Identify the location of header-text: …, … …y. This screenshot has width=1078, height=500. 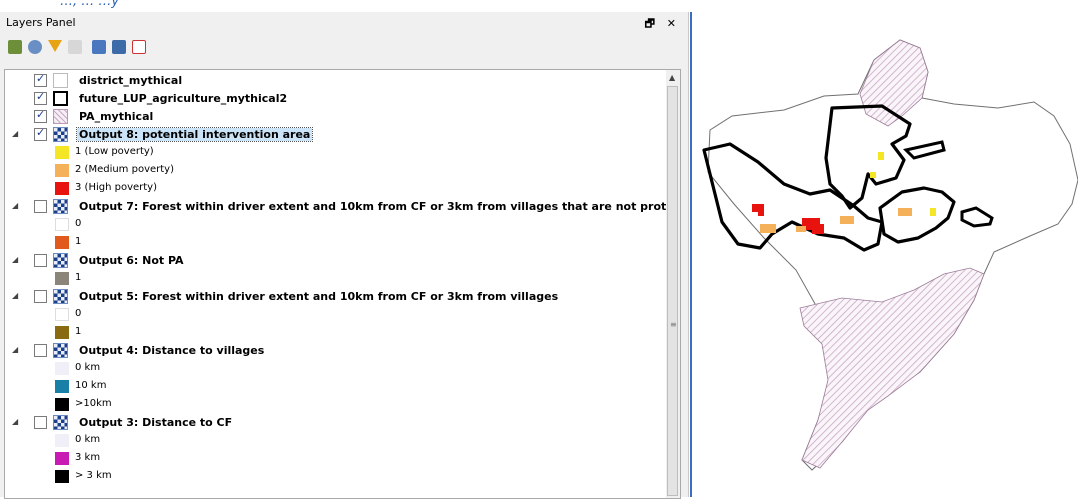
(90, 4).